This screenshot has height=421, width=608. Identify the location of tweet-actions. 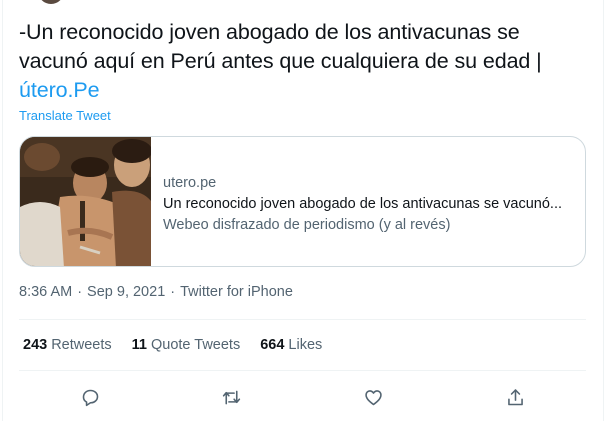
(302, 397).